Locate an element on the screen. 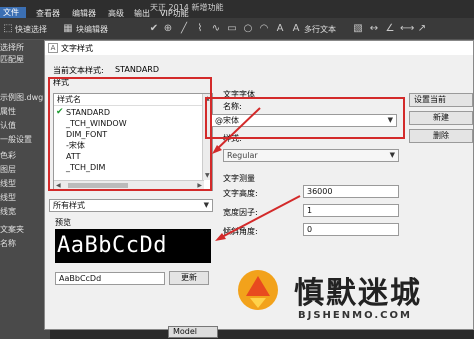 This screenshot has width=474, height=339. watermark-subtitle: BJSHENMO.COM is located at coordinates (355, 315).